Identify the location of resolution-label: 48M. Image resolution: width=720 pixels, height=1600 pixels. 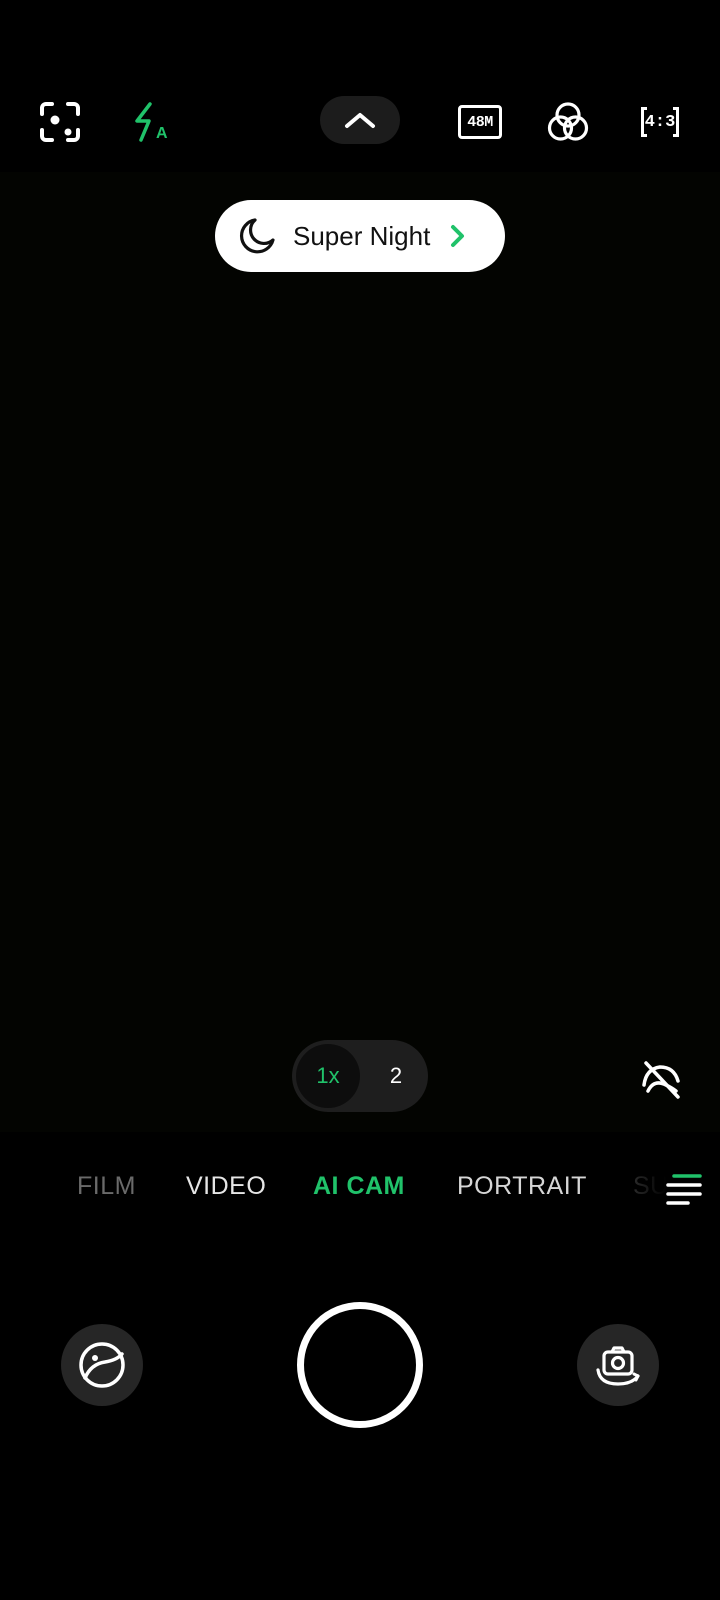
(480, 122).